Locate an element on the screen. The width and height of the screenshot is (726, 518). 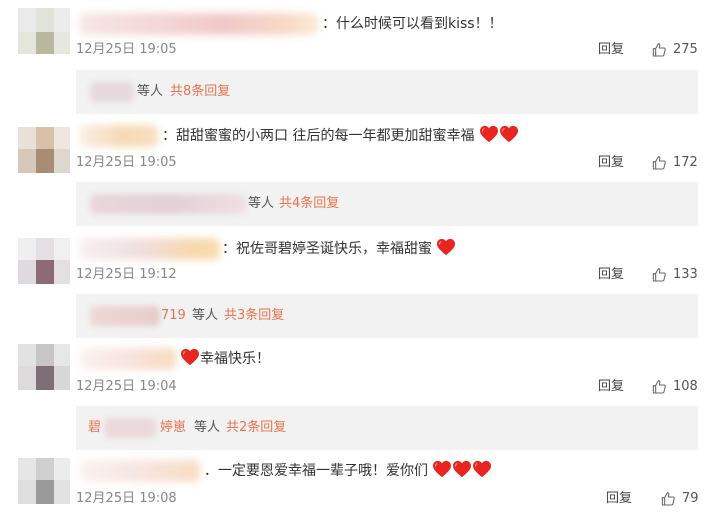
like-button: 79 is located at coordinates (679, 499).